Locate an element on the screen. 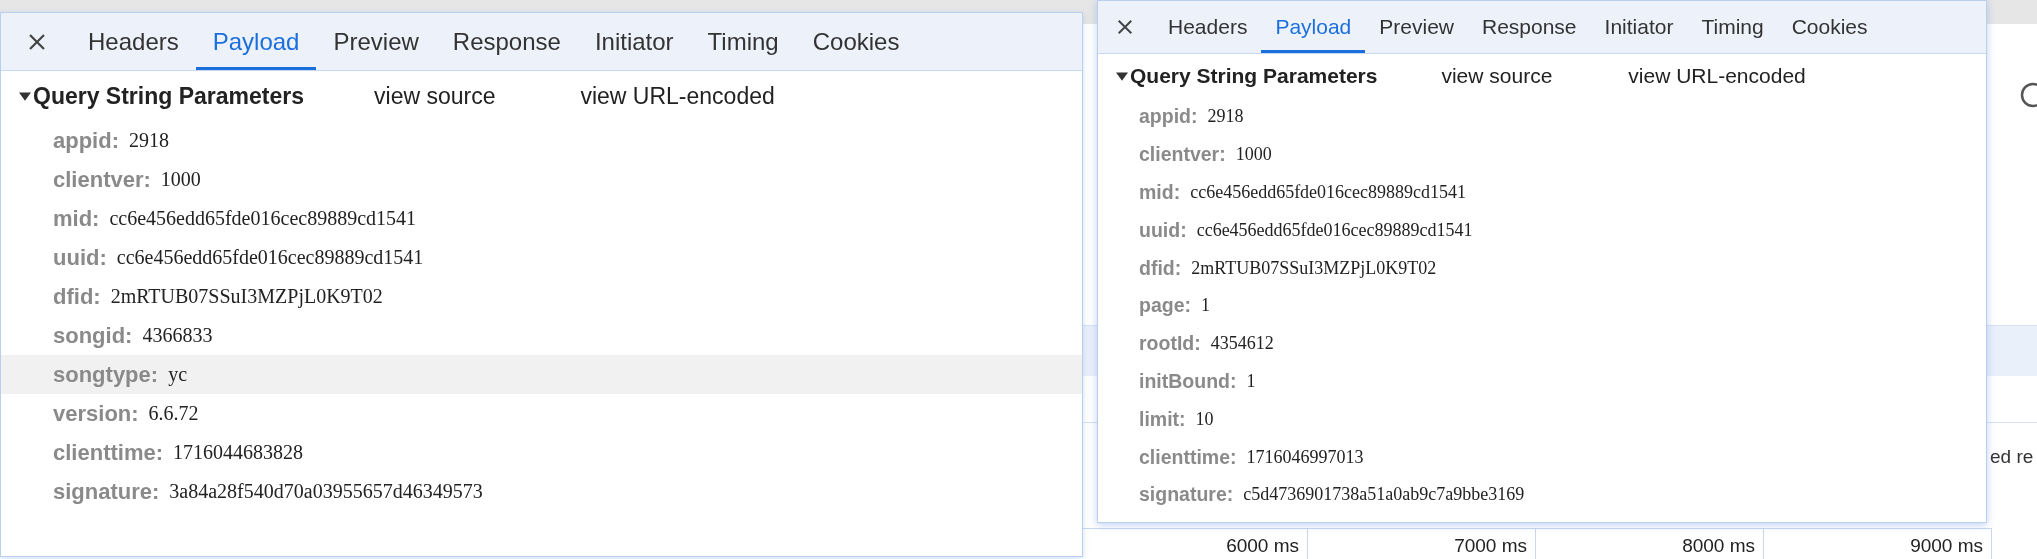  param-key: limit: is located at coordinates (1162, 419).